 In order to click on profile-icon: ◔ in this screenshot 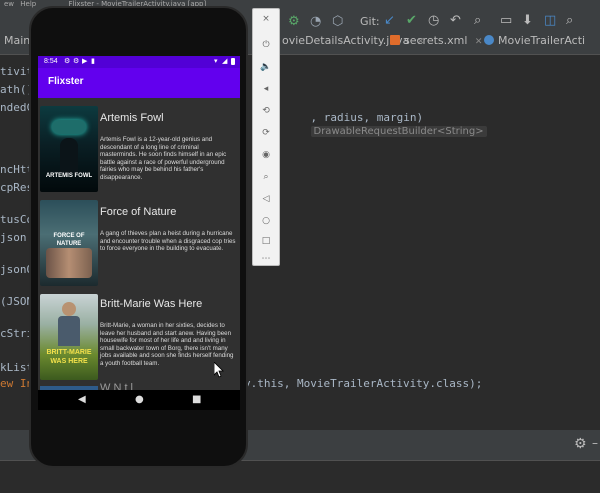, I will do `click(315, 21)`.